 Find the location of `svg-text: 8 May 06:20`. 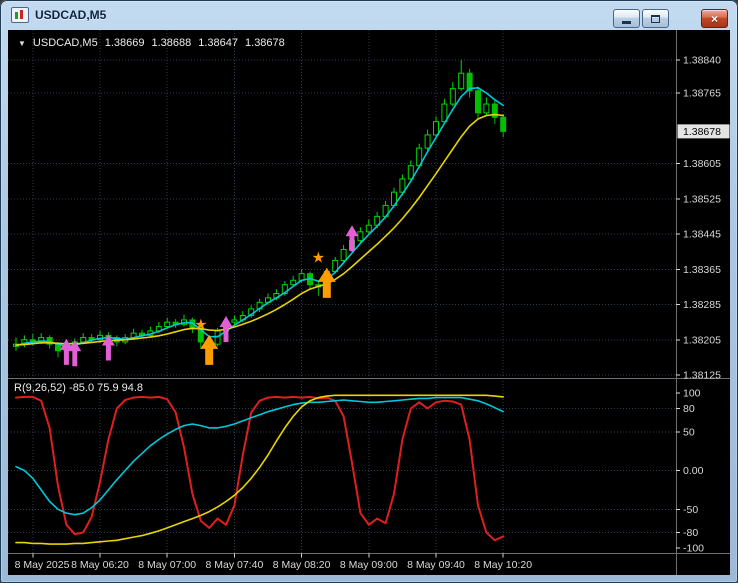

svg-text: 8 May 06:20 is located at coordinates (100, 565).